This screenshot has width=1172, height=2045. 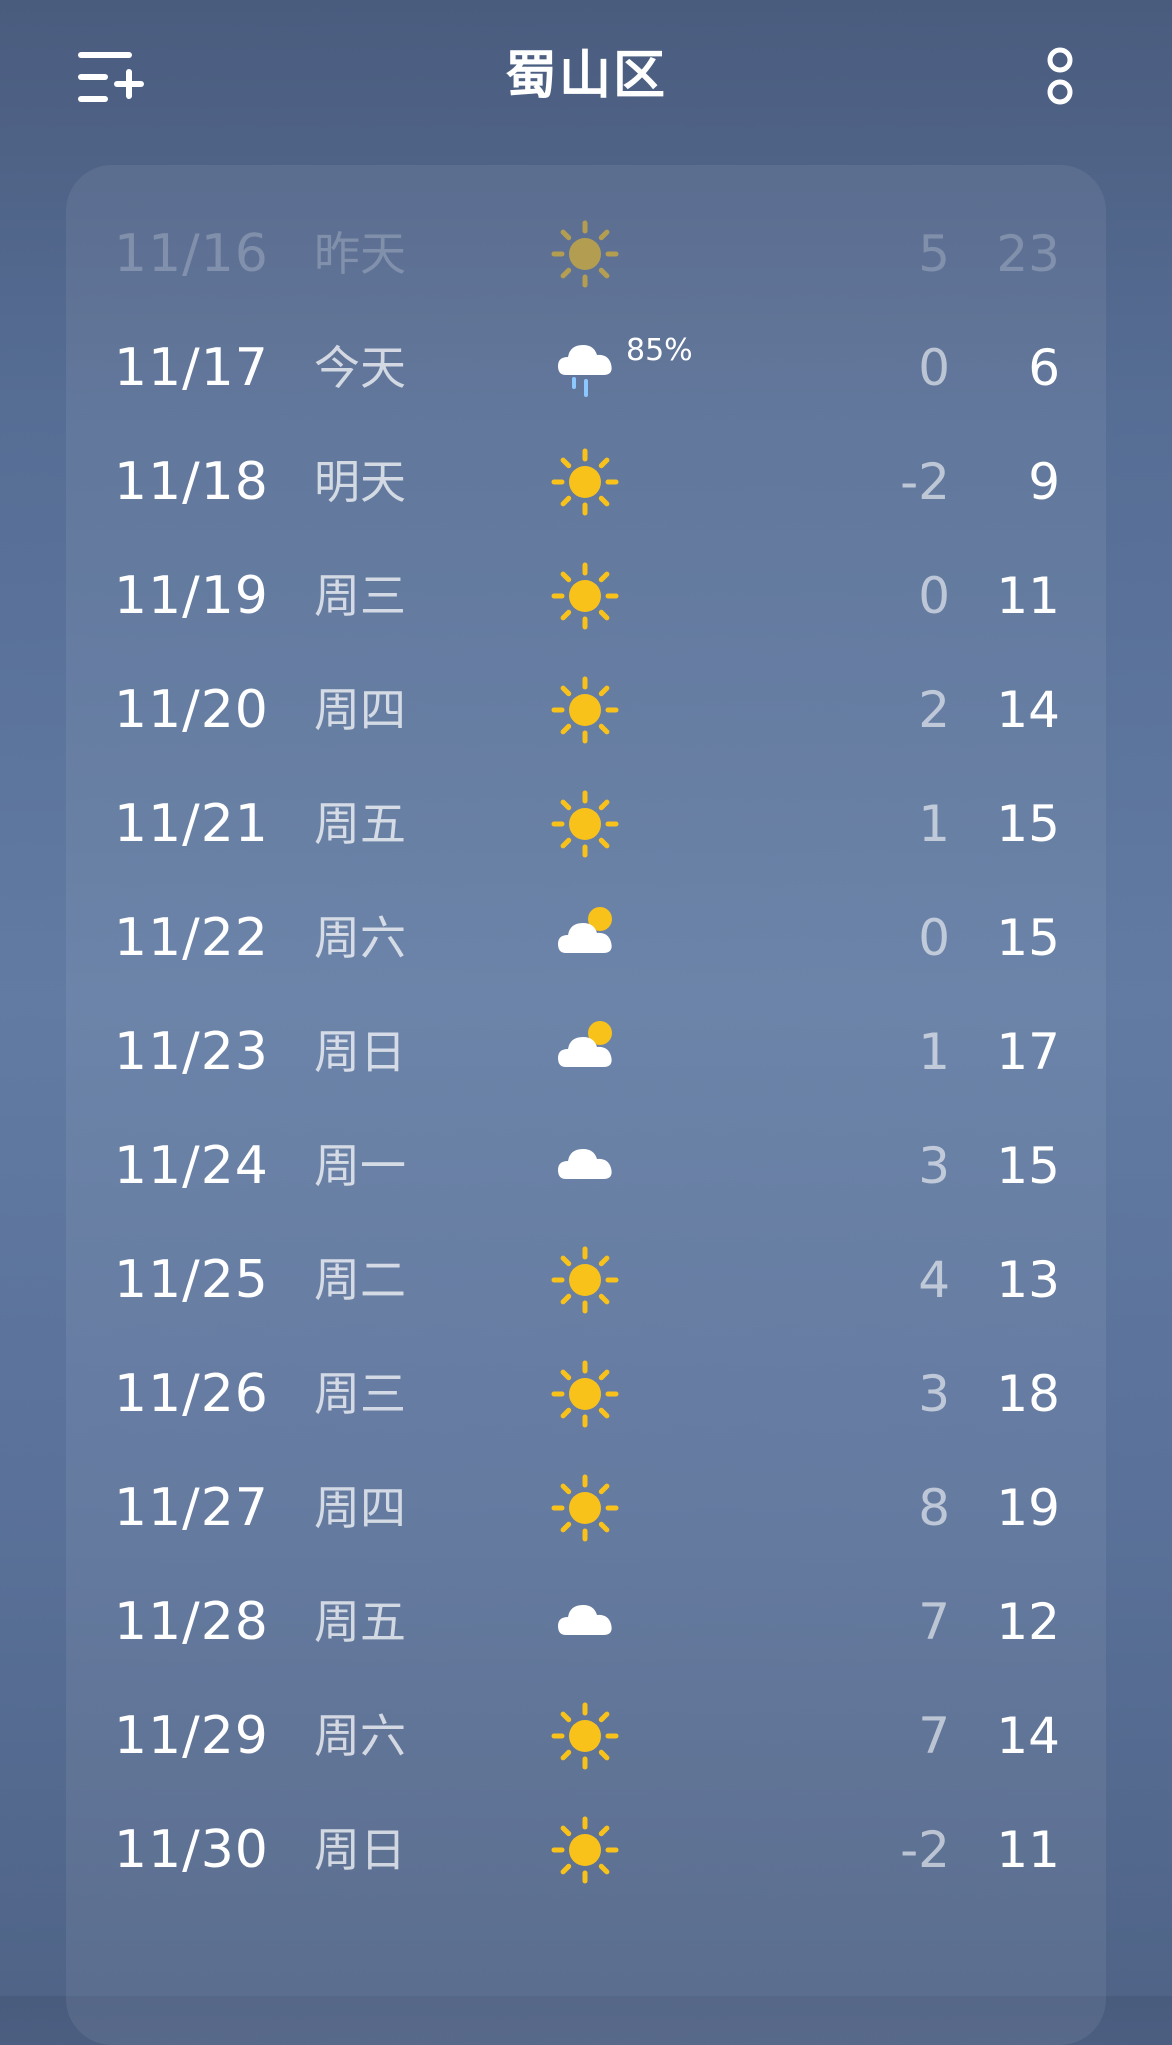 What do you see at coordinates (659, 350) in the screenshot?
I see `precipitation-chance: 85%` at bounding box center [659, 350].